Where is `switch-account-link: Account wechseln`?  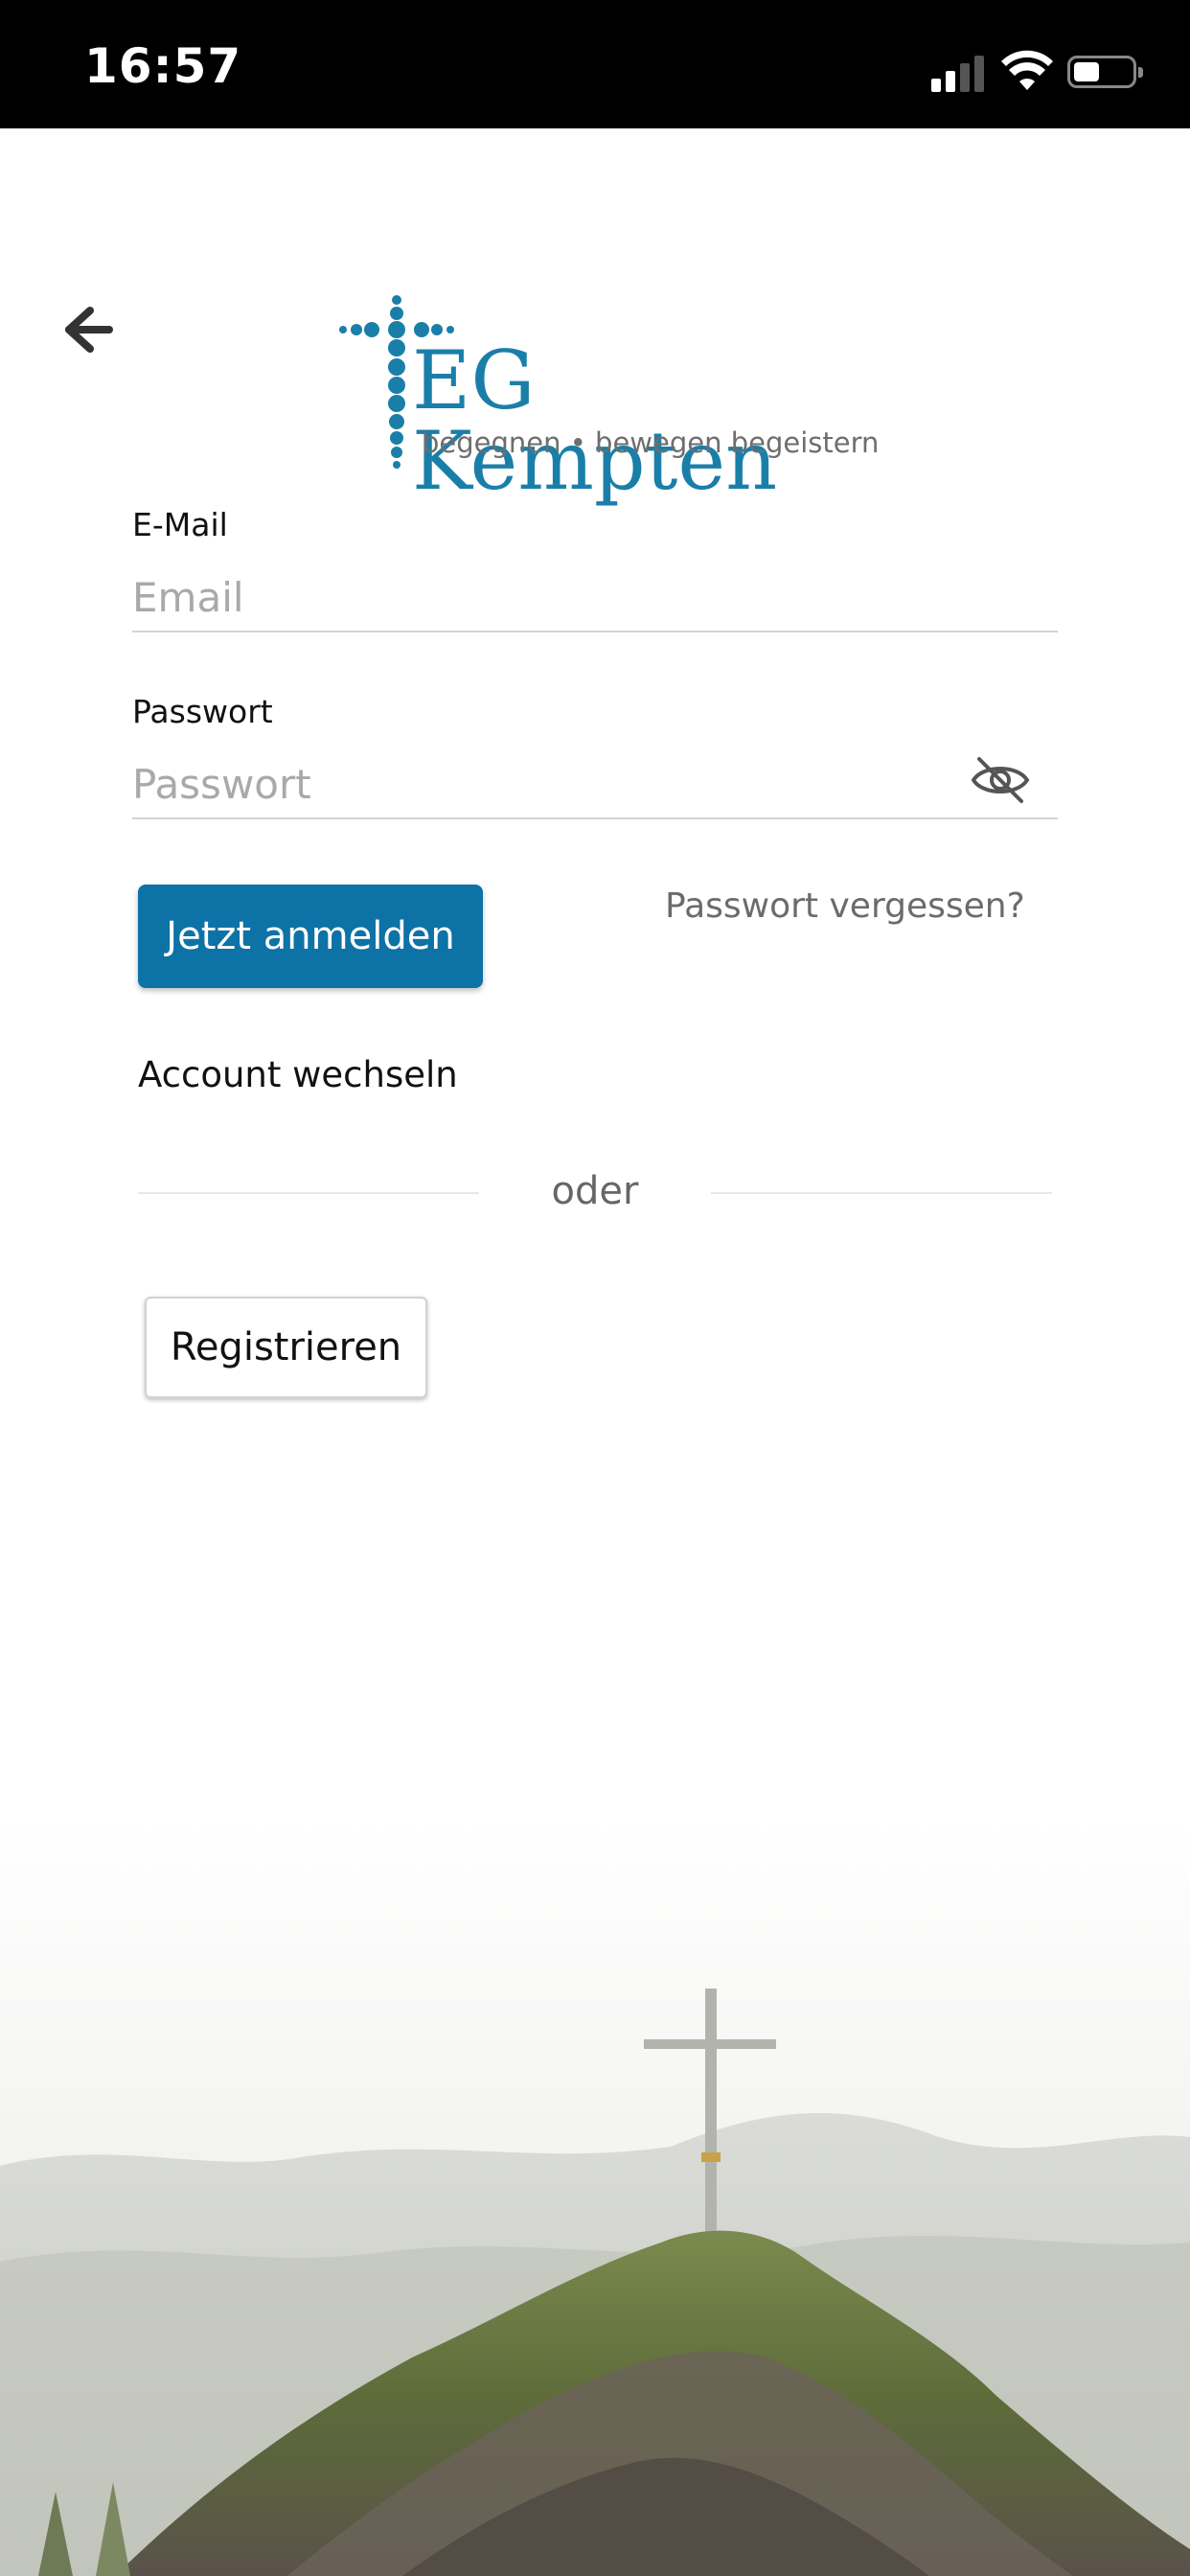 switch-account-link: Account wechseln is located at coordinates (298, 1074).